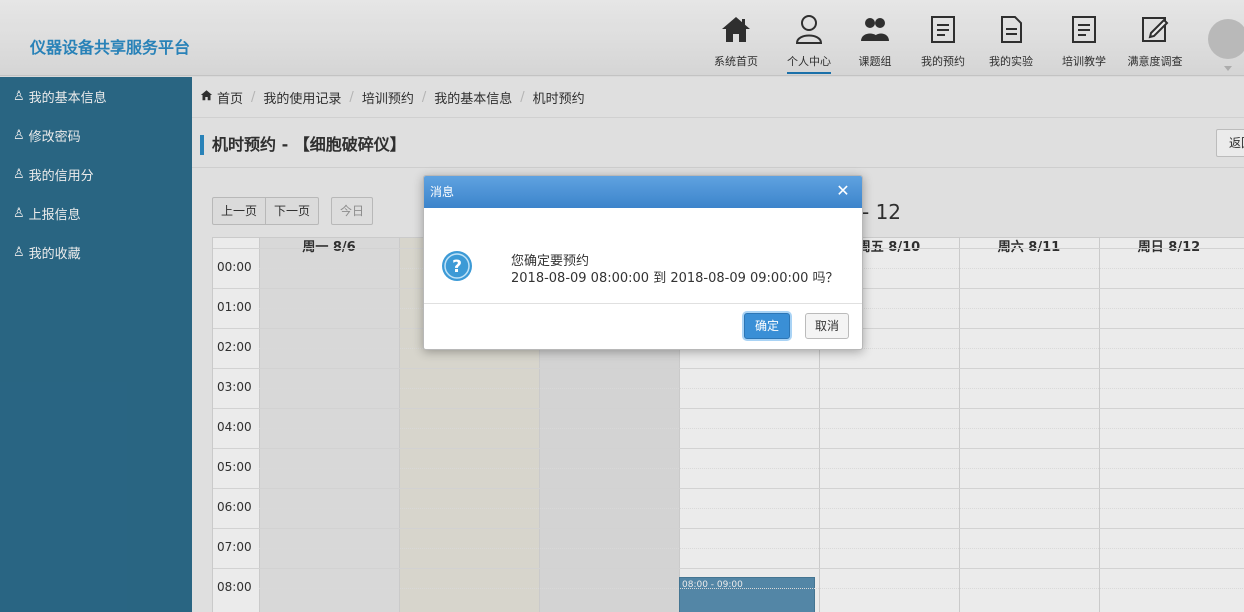  What do you see at coordinates (643, 192) in the screenshot?
I see `dialog-title: 消息` at bounding box center [643, 192].